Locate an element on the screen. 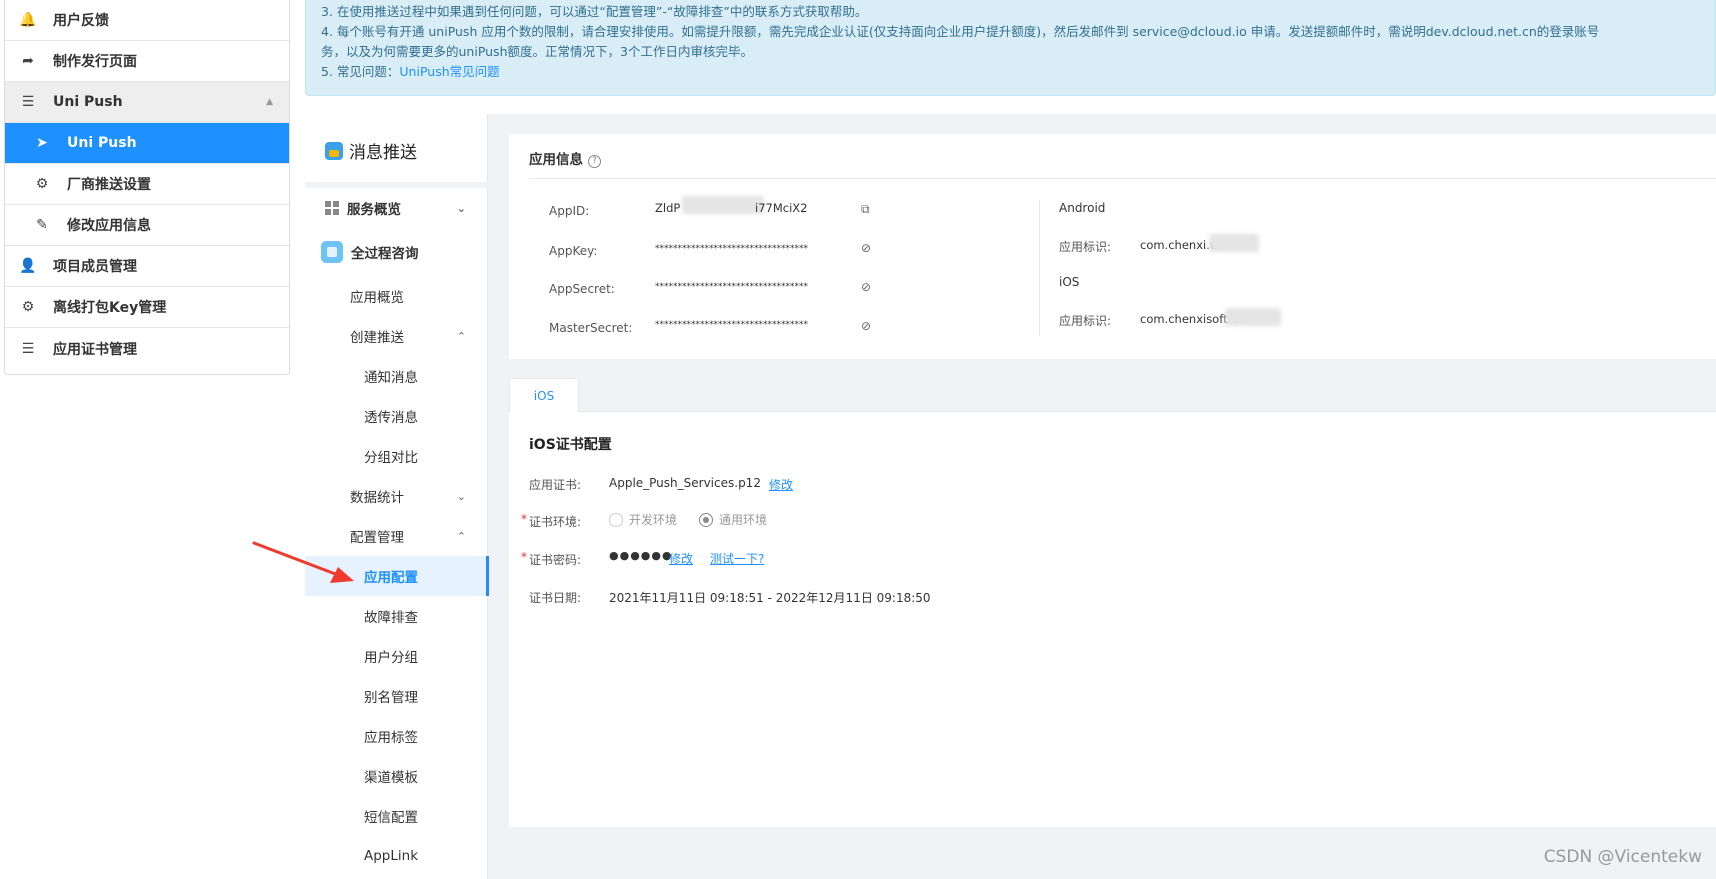  appsecret-label: AppSecret: is located at coordinates (582, 289).